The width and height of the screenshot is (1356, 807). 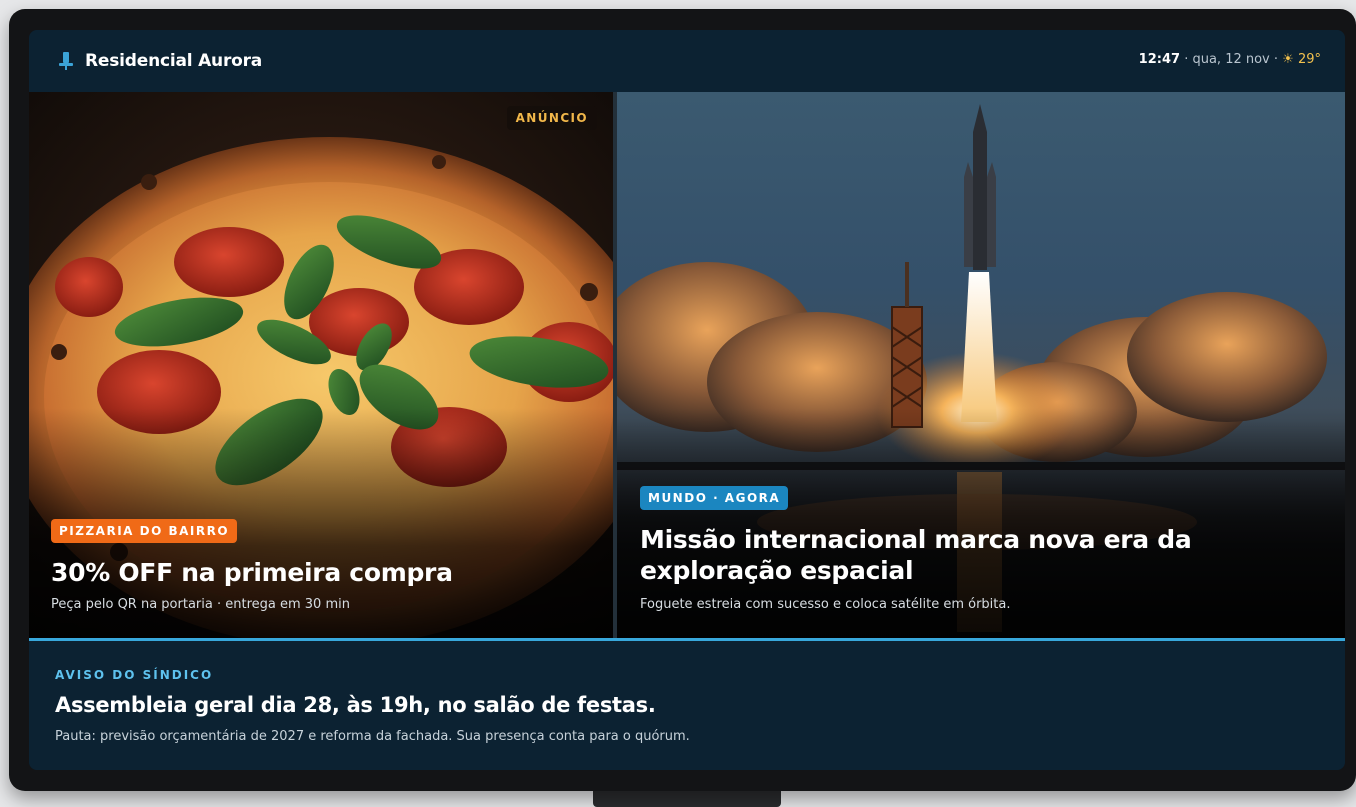 What do you see at coordinates (1288, 59) in the screenshot?
I see `sun-icon: ☀` at bounding box center [1288, 59].